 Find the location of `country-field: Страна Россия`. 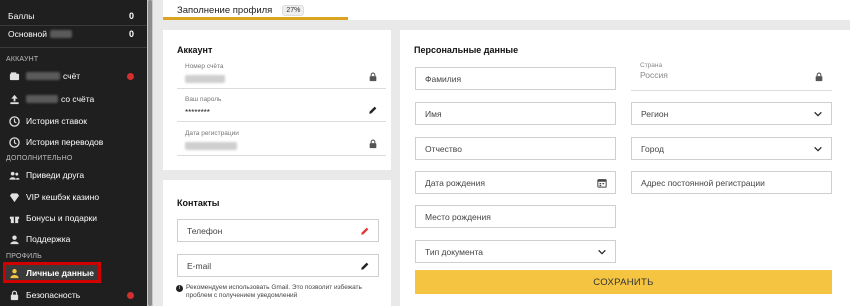

country-field: Страна Россия is located at coordinates (731, 76).